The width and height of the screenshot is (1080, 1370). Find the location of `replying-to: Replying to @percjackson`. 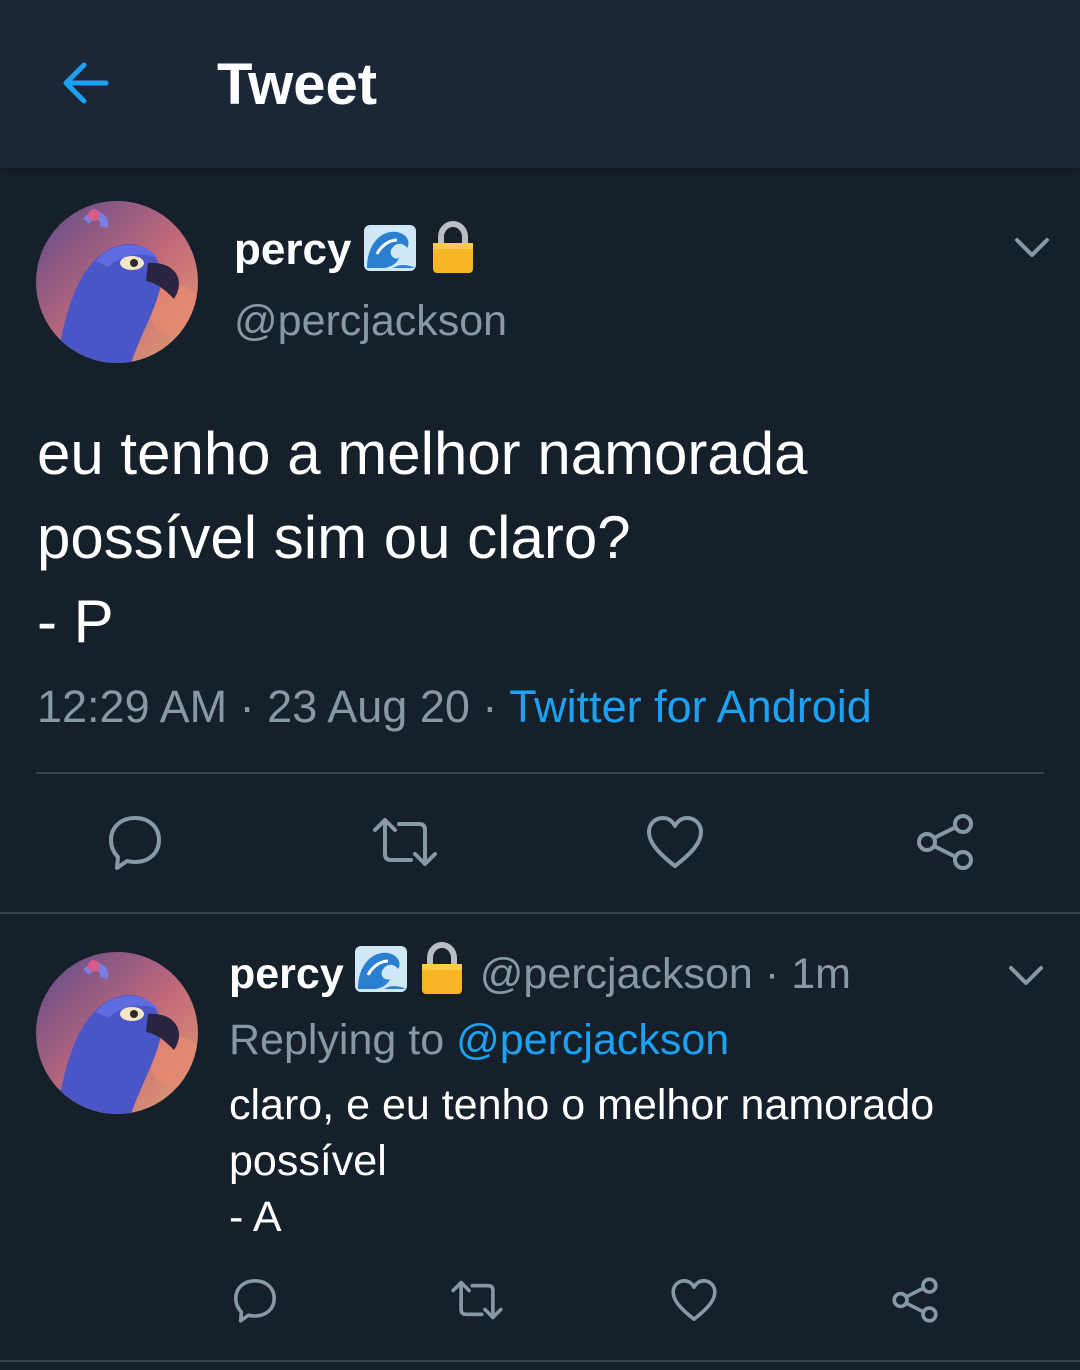

replying-to: Replying to @percjackson is located at coordinates (479, 1040).